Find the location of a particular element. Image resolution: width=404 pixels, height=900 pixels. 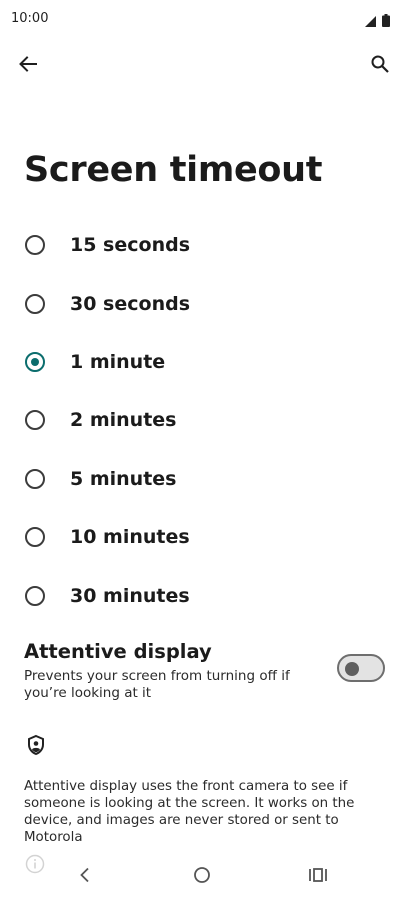

option-15-seconds: 15 seconds is located at coordinates (202, 245).